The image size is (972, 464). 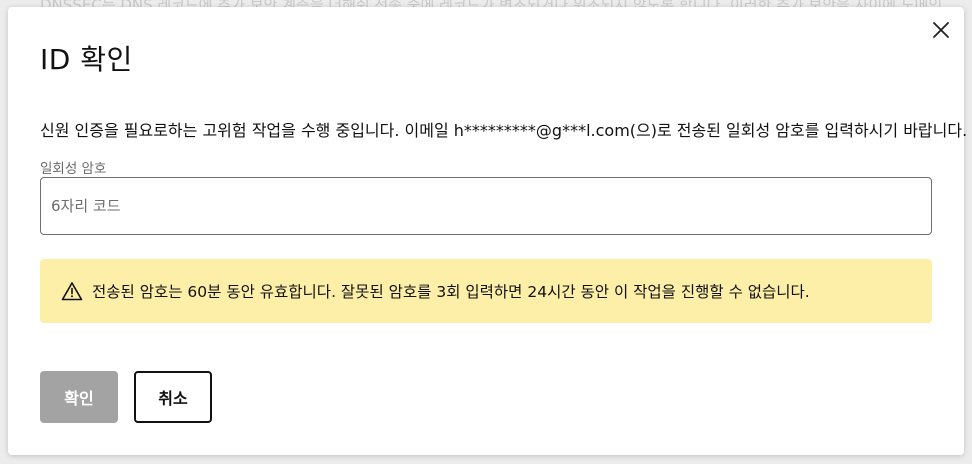 What do you see at coordinates (72, 291) in the screenshot?
I see `warning-triangle-icon` at bounding box center [72, 291].